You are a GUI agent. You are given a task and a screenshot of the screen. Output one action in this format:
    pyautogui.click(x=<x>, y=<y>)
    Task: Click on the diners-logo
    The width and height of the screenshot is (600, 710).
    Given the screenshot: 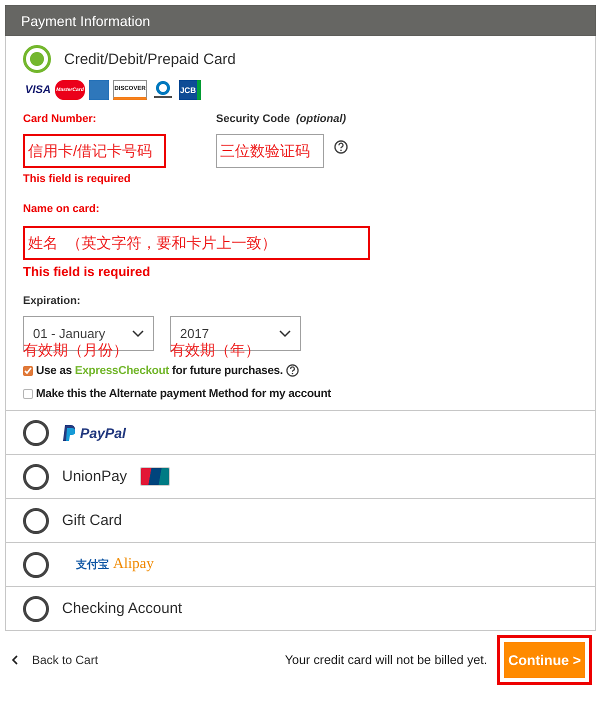 What is the action you would take?
    pyautogui.click(x=163, y=90)
    